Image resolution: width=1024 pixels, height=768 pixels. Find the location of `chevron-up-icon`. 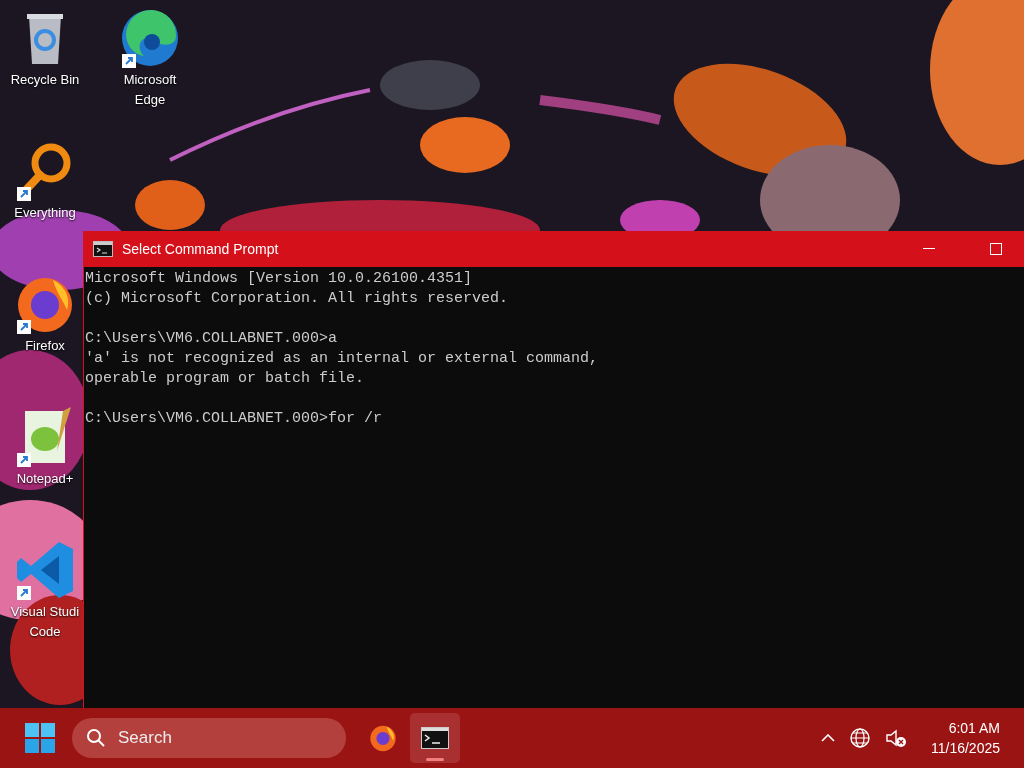

chevron-up-icon is located at coordinates (827, 738).